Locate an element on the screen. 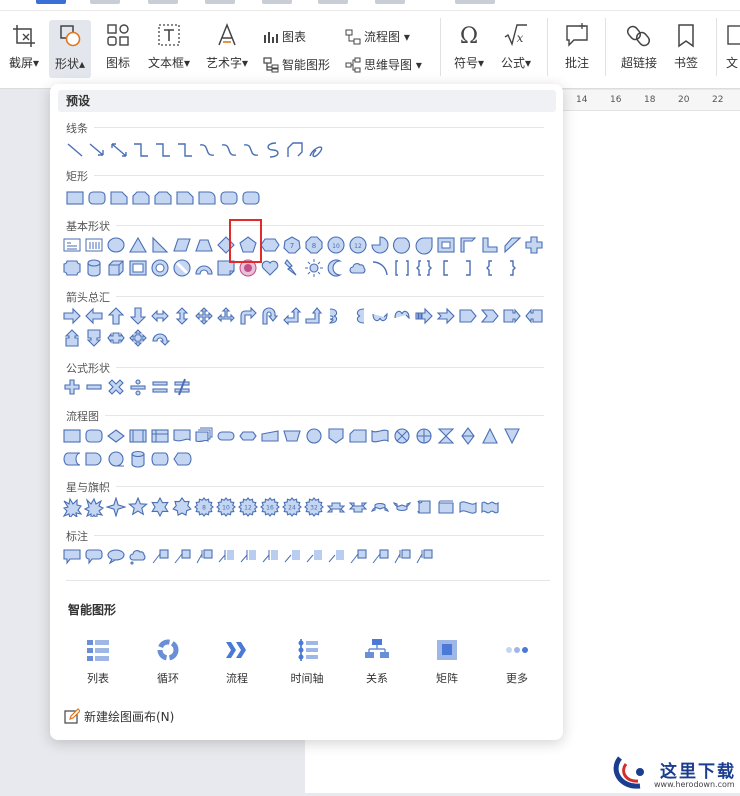 The width and height of the screenshot is (740, 796). smart-item-more: 更多 is located at coordinates (517, 662).